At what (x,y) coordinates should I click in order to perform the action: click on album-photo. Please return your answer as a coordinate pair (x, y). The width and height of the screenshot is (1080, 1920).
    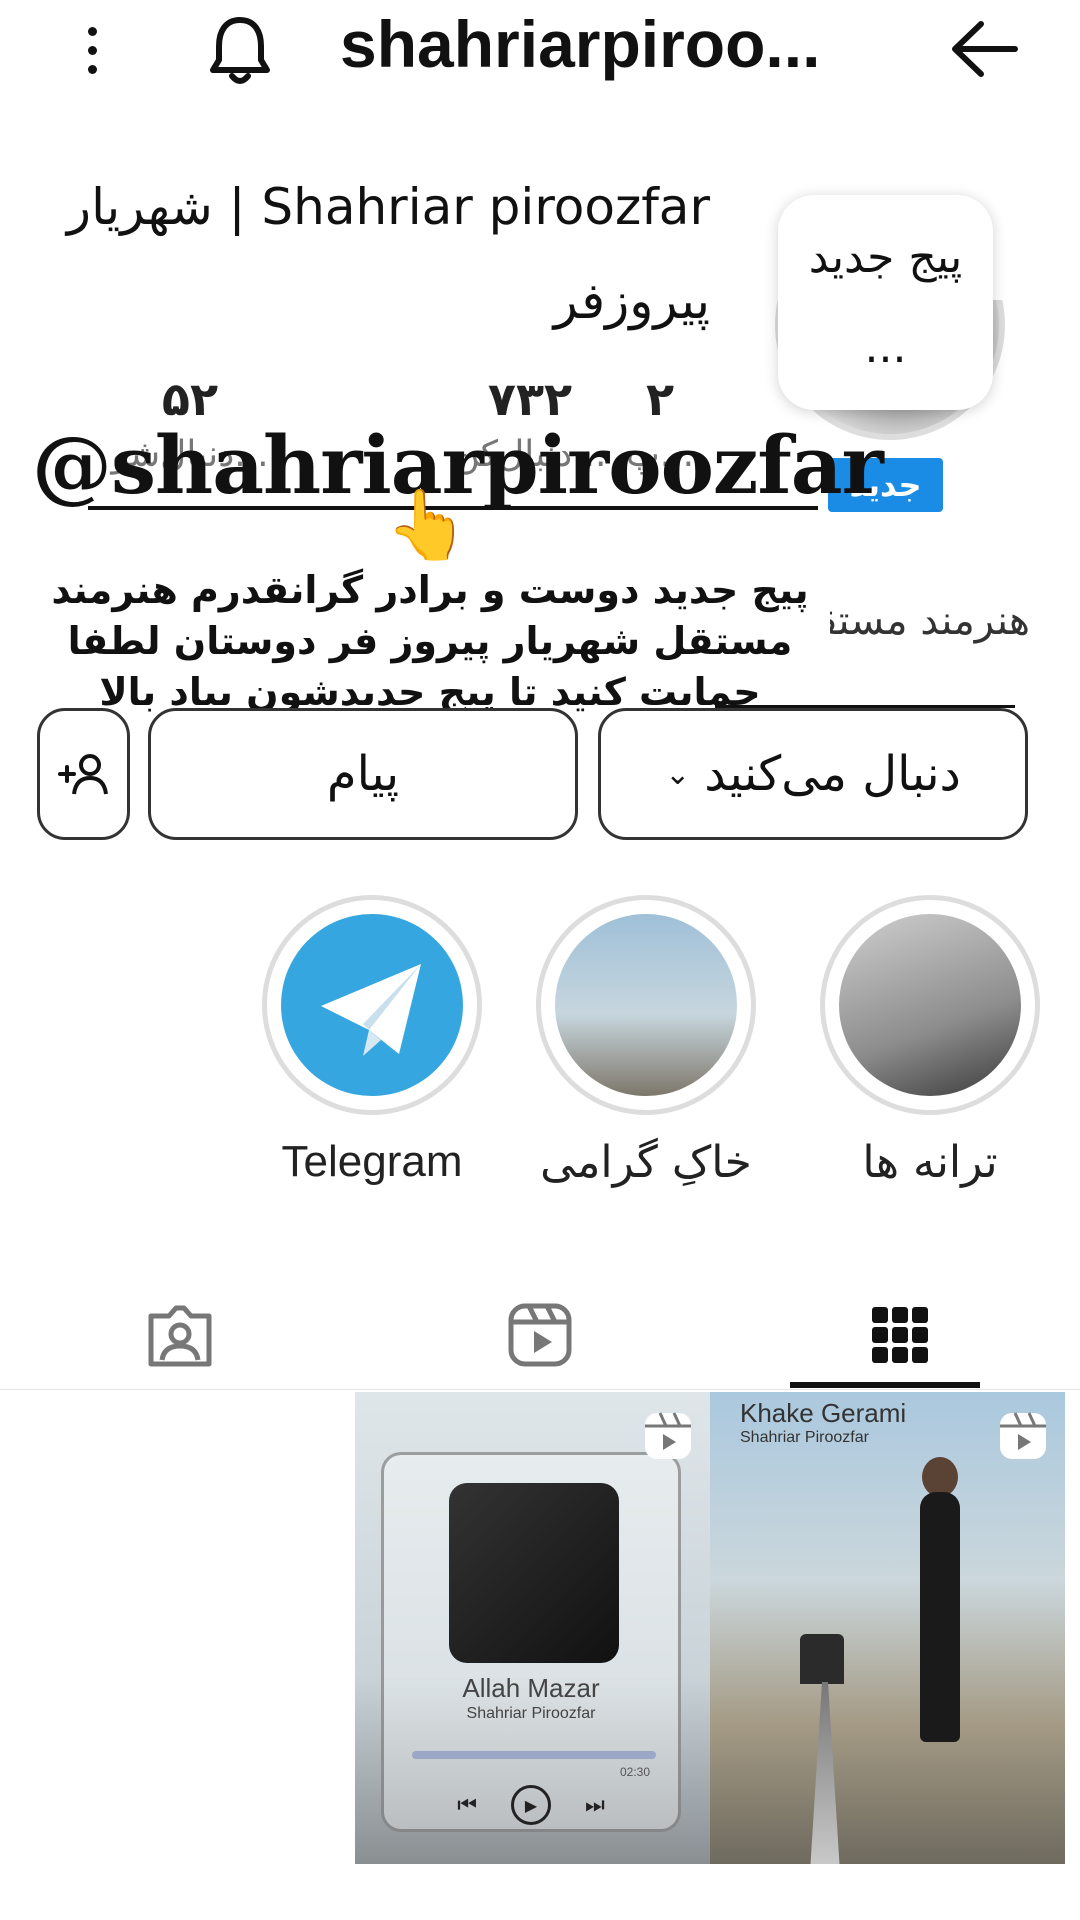
    Looking at the image, I should click on (534, 1573).